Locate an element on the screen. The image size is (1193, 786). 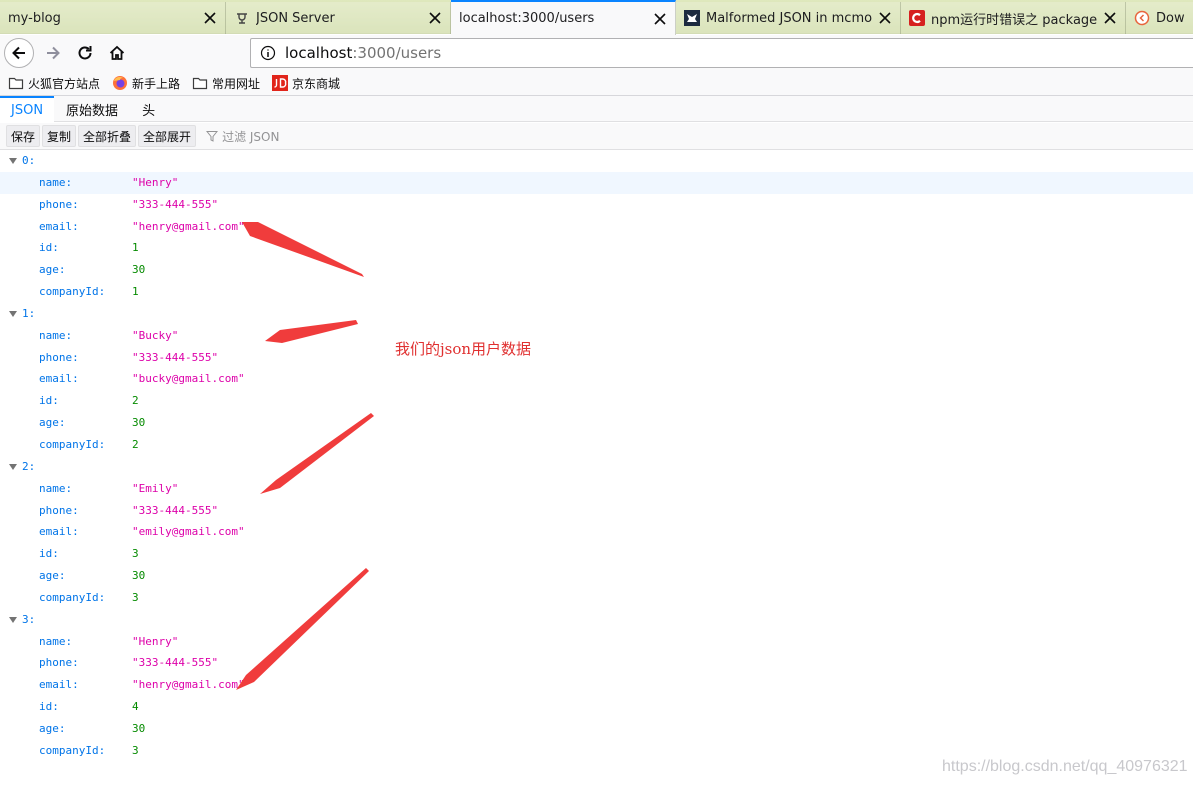
tab-json: JSON is located at coordinates (27, 109).